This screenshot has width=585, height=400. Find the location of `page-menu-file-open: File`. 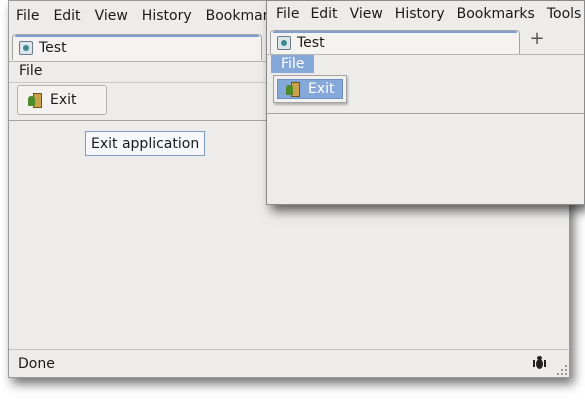

page-menu-file-open: File is located at coordinates (293, 63).